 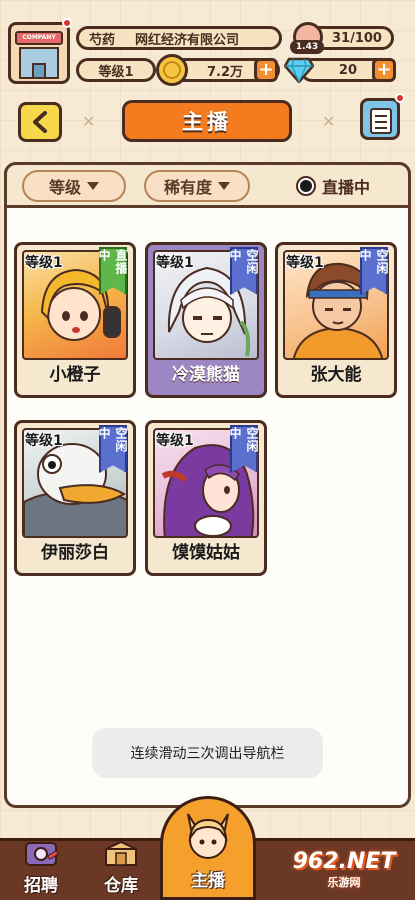 What do you see at coordinates (121, 886) in the screenshot?
I see `nav-warehouse-label: 仓库` at bounding box center [121, 886].